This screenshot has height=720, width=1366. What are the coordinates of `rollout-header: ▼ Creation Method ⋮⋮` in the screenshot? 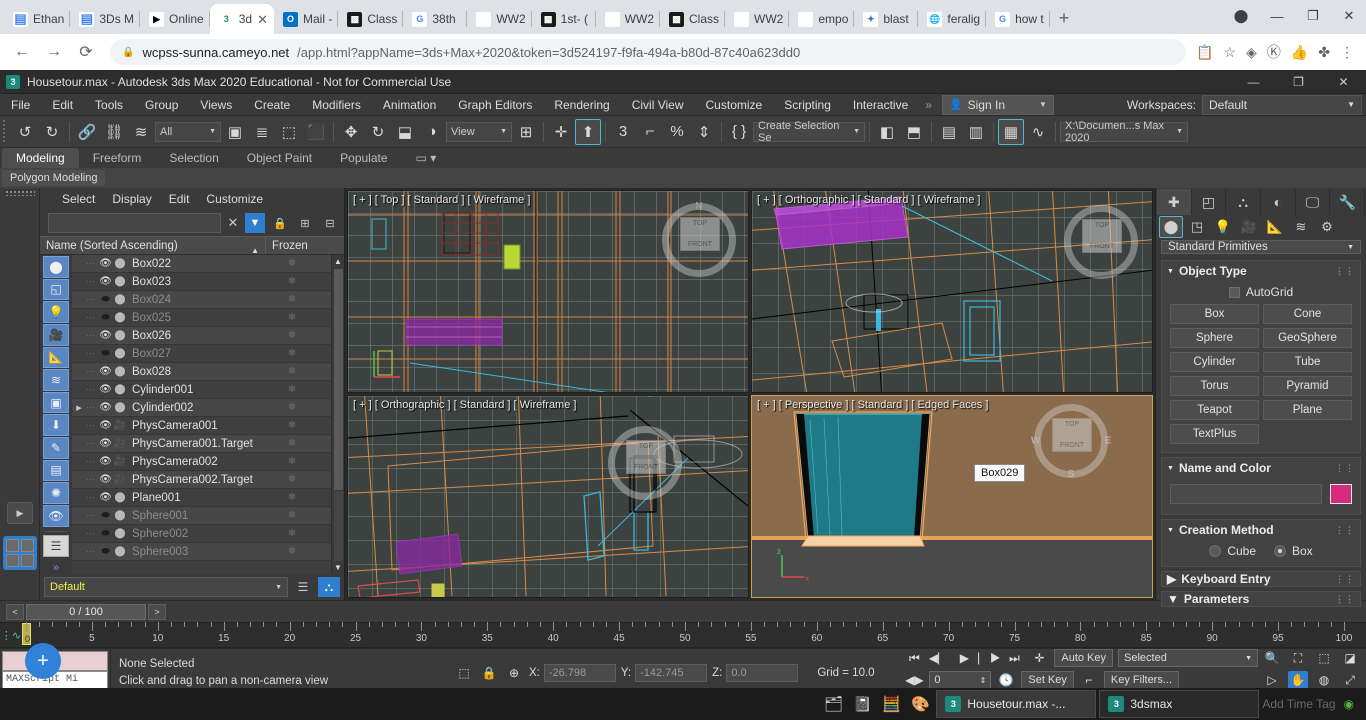 It's located at (1261, 530).